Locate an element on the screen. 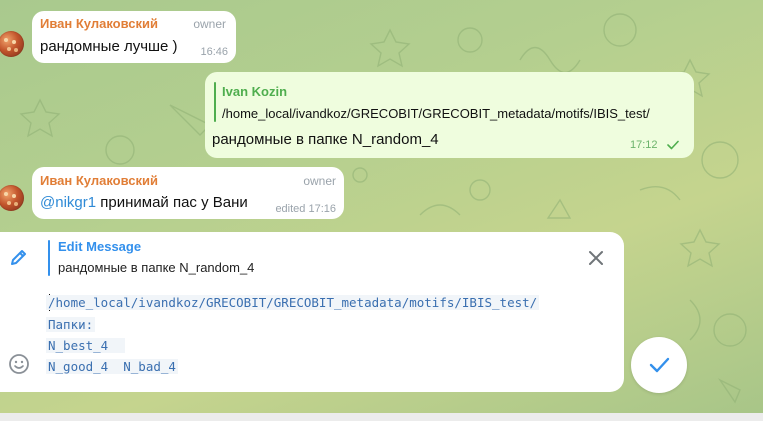 The width and height of the screenshot is (763, 421). message-time: 17:12 is located at coordinates (644, 145).